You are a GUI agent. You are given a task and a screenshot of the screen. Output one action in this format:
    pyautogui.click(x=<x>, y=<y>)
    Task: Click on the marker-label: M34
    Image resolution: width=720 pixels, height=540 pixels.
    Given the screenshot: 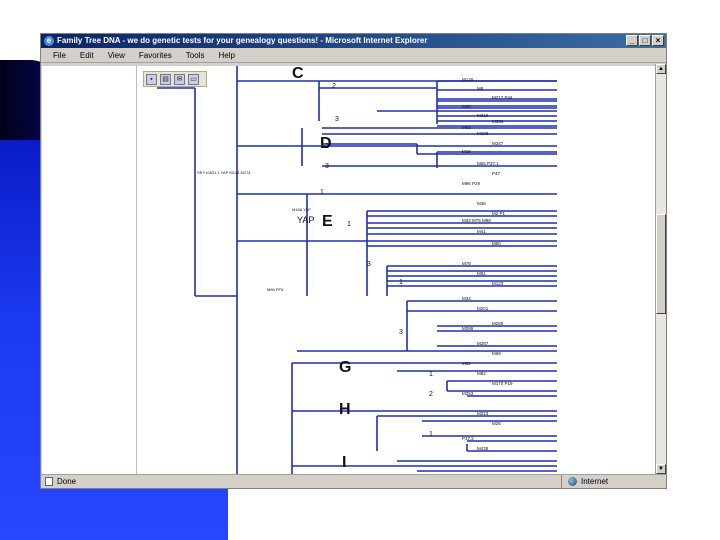 What is the action you would take?
    pyautogui.click(x=466, y=298)
    